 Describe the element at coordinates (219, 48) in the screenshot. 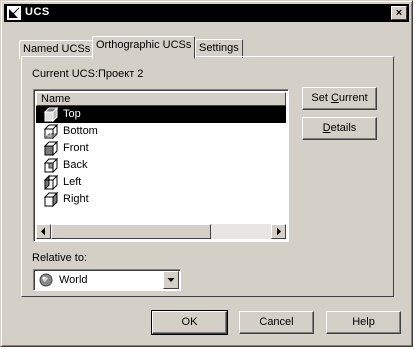

I see `tab-label: Settings` at that location.